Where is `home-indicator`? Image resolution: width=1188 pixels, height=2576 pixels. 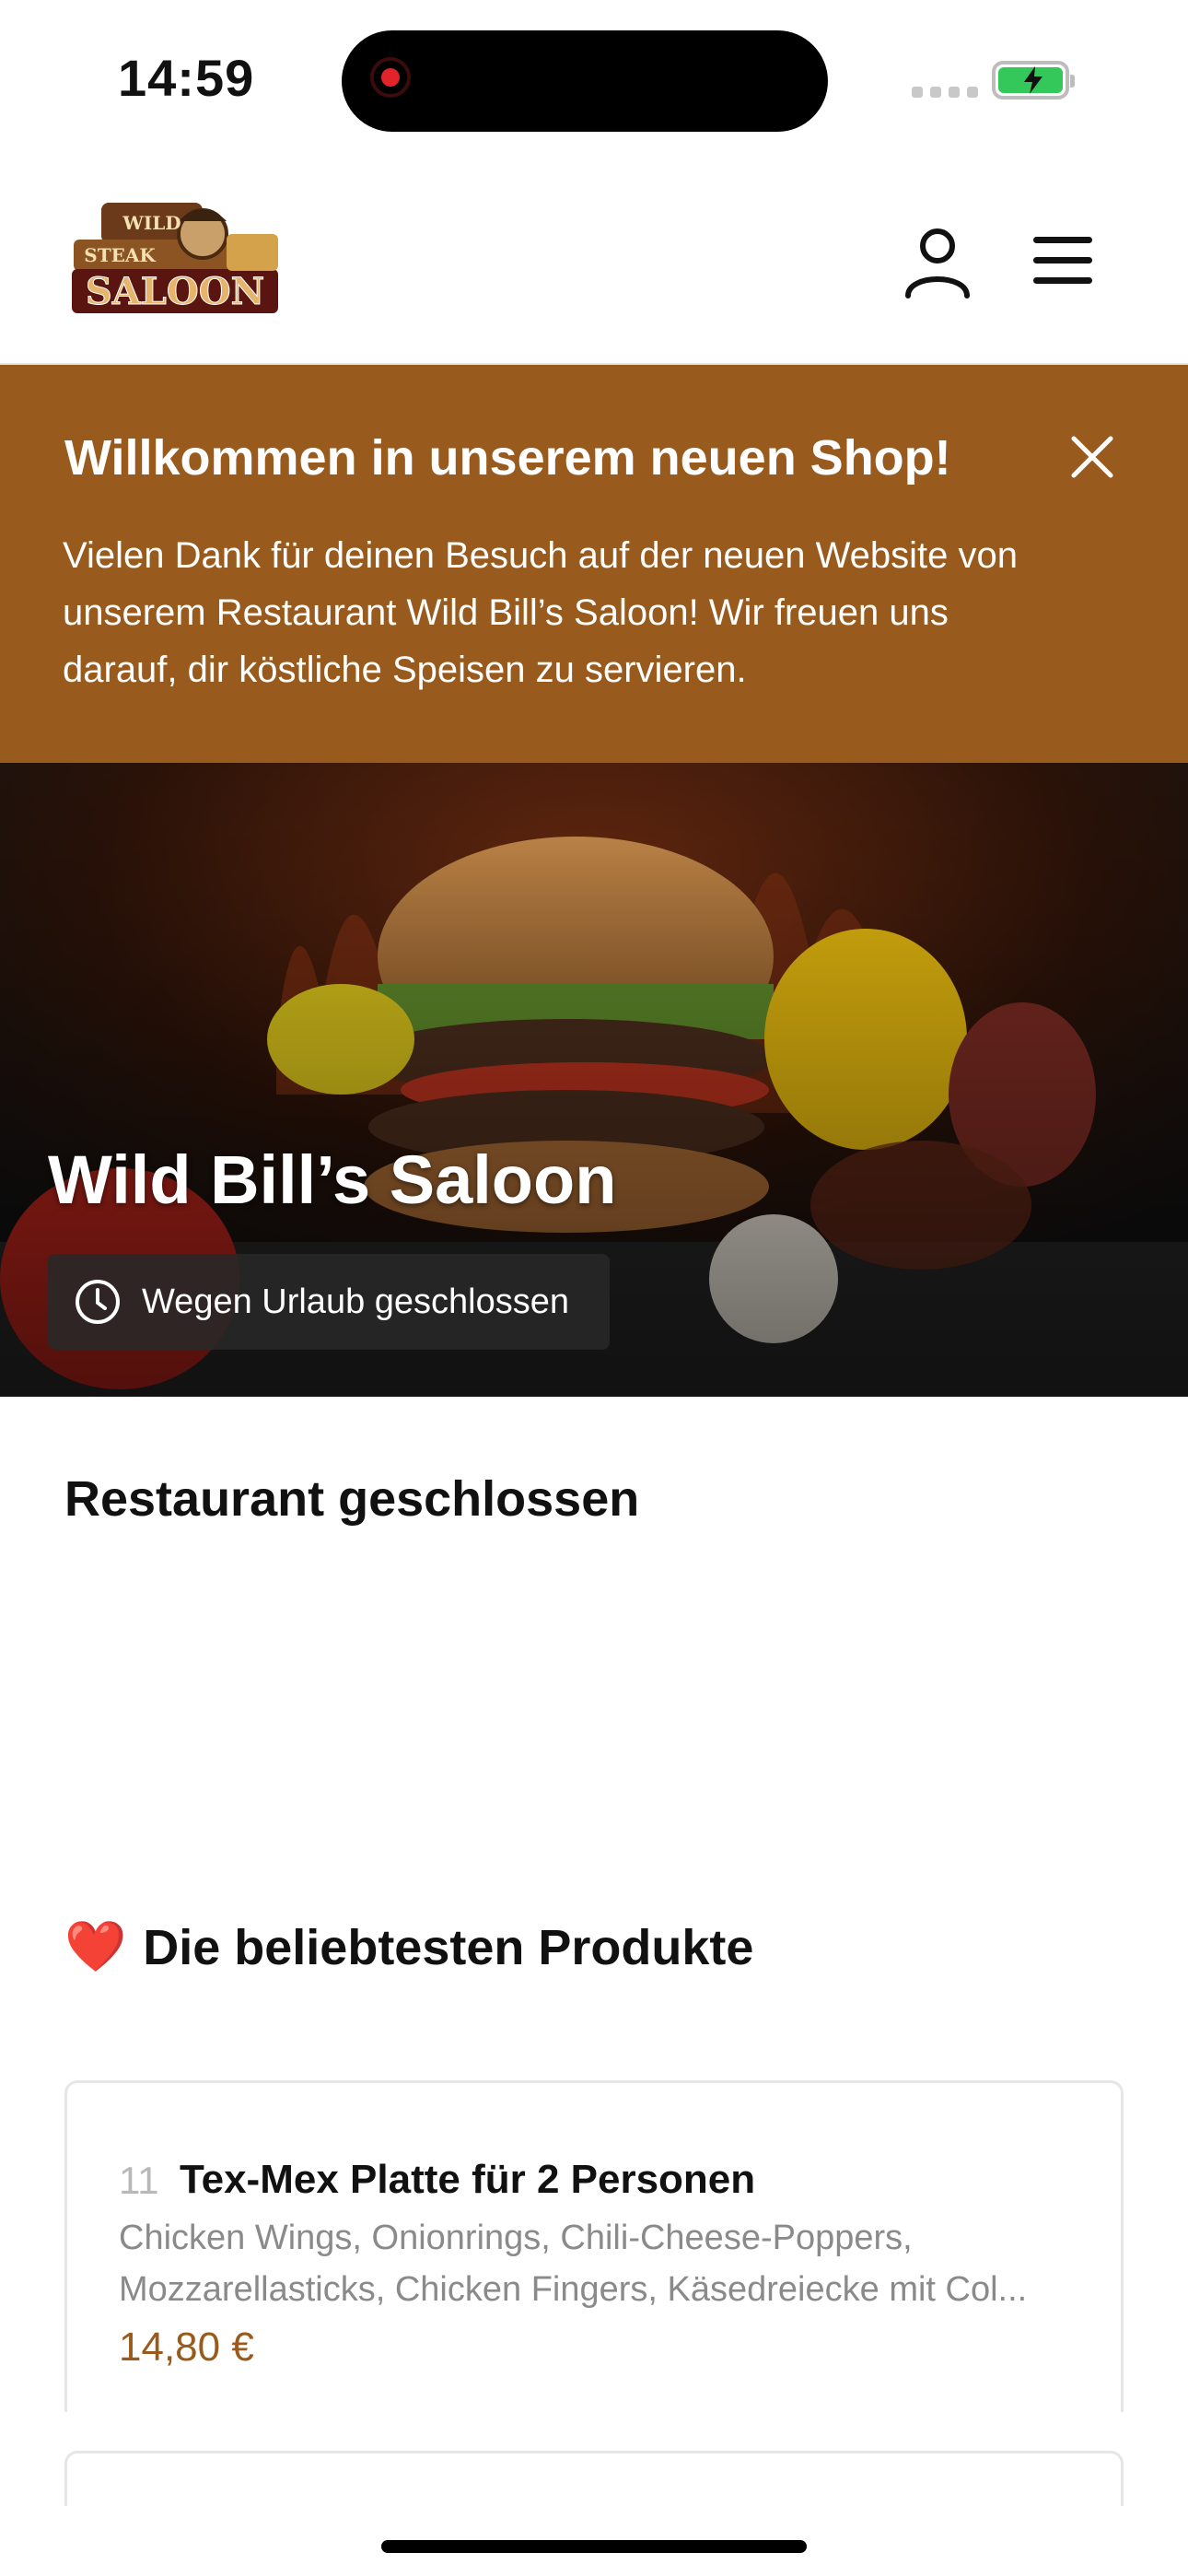
home-indicator is located at coordinates (594, 2546).